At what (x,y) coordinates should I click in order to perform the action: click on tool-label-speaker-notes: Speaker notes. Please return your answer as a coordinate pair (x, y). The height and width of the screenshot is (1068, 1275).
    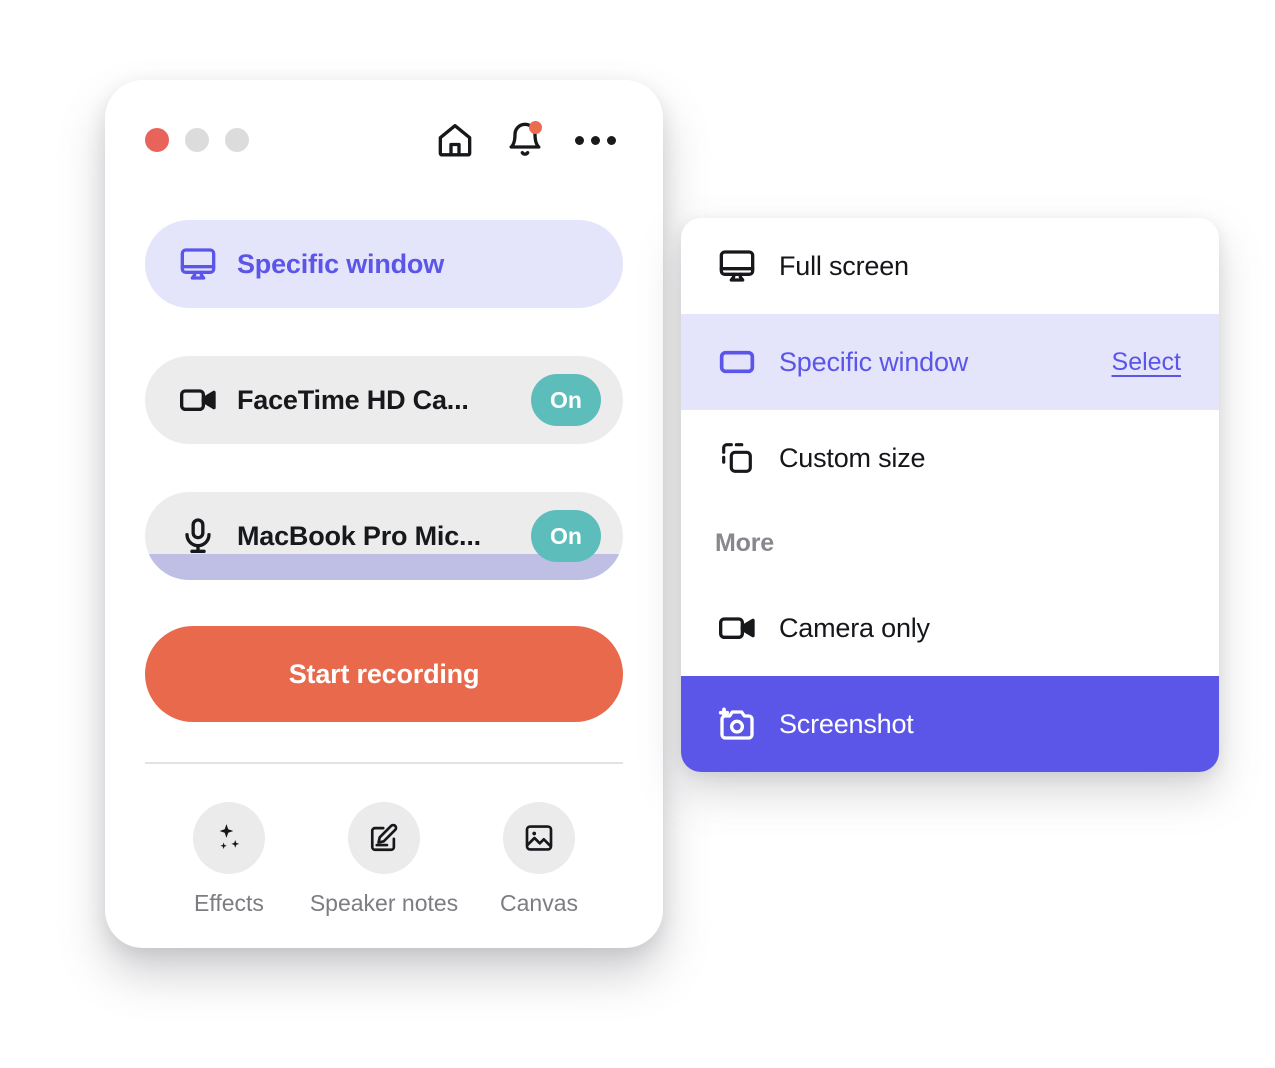
    Looking at the image, I should click on (384, 903).